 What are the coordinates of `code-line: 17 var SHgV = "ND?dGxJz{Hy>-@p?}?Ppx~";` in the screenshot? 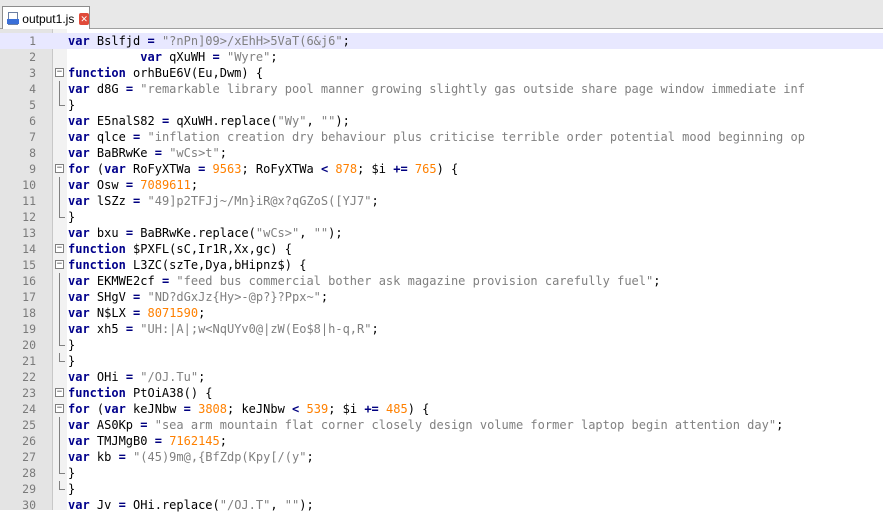 It's located at (441, 297).